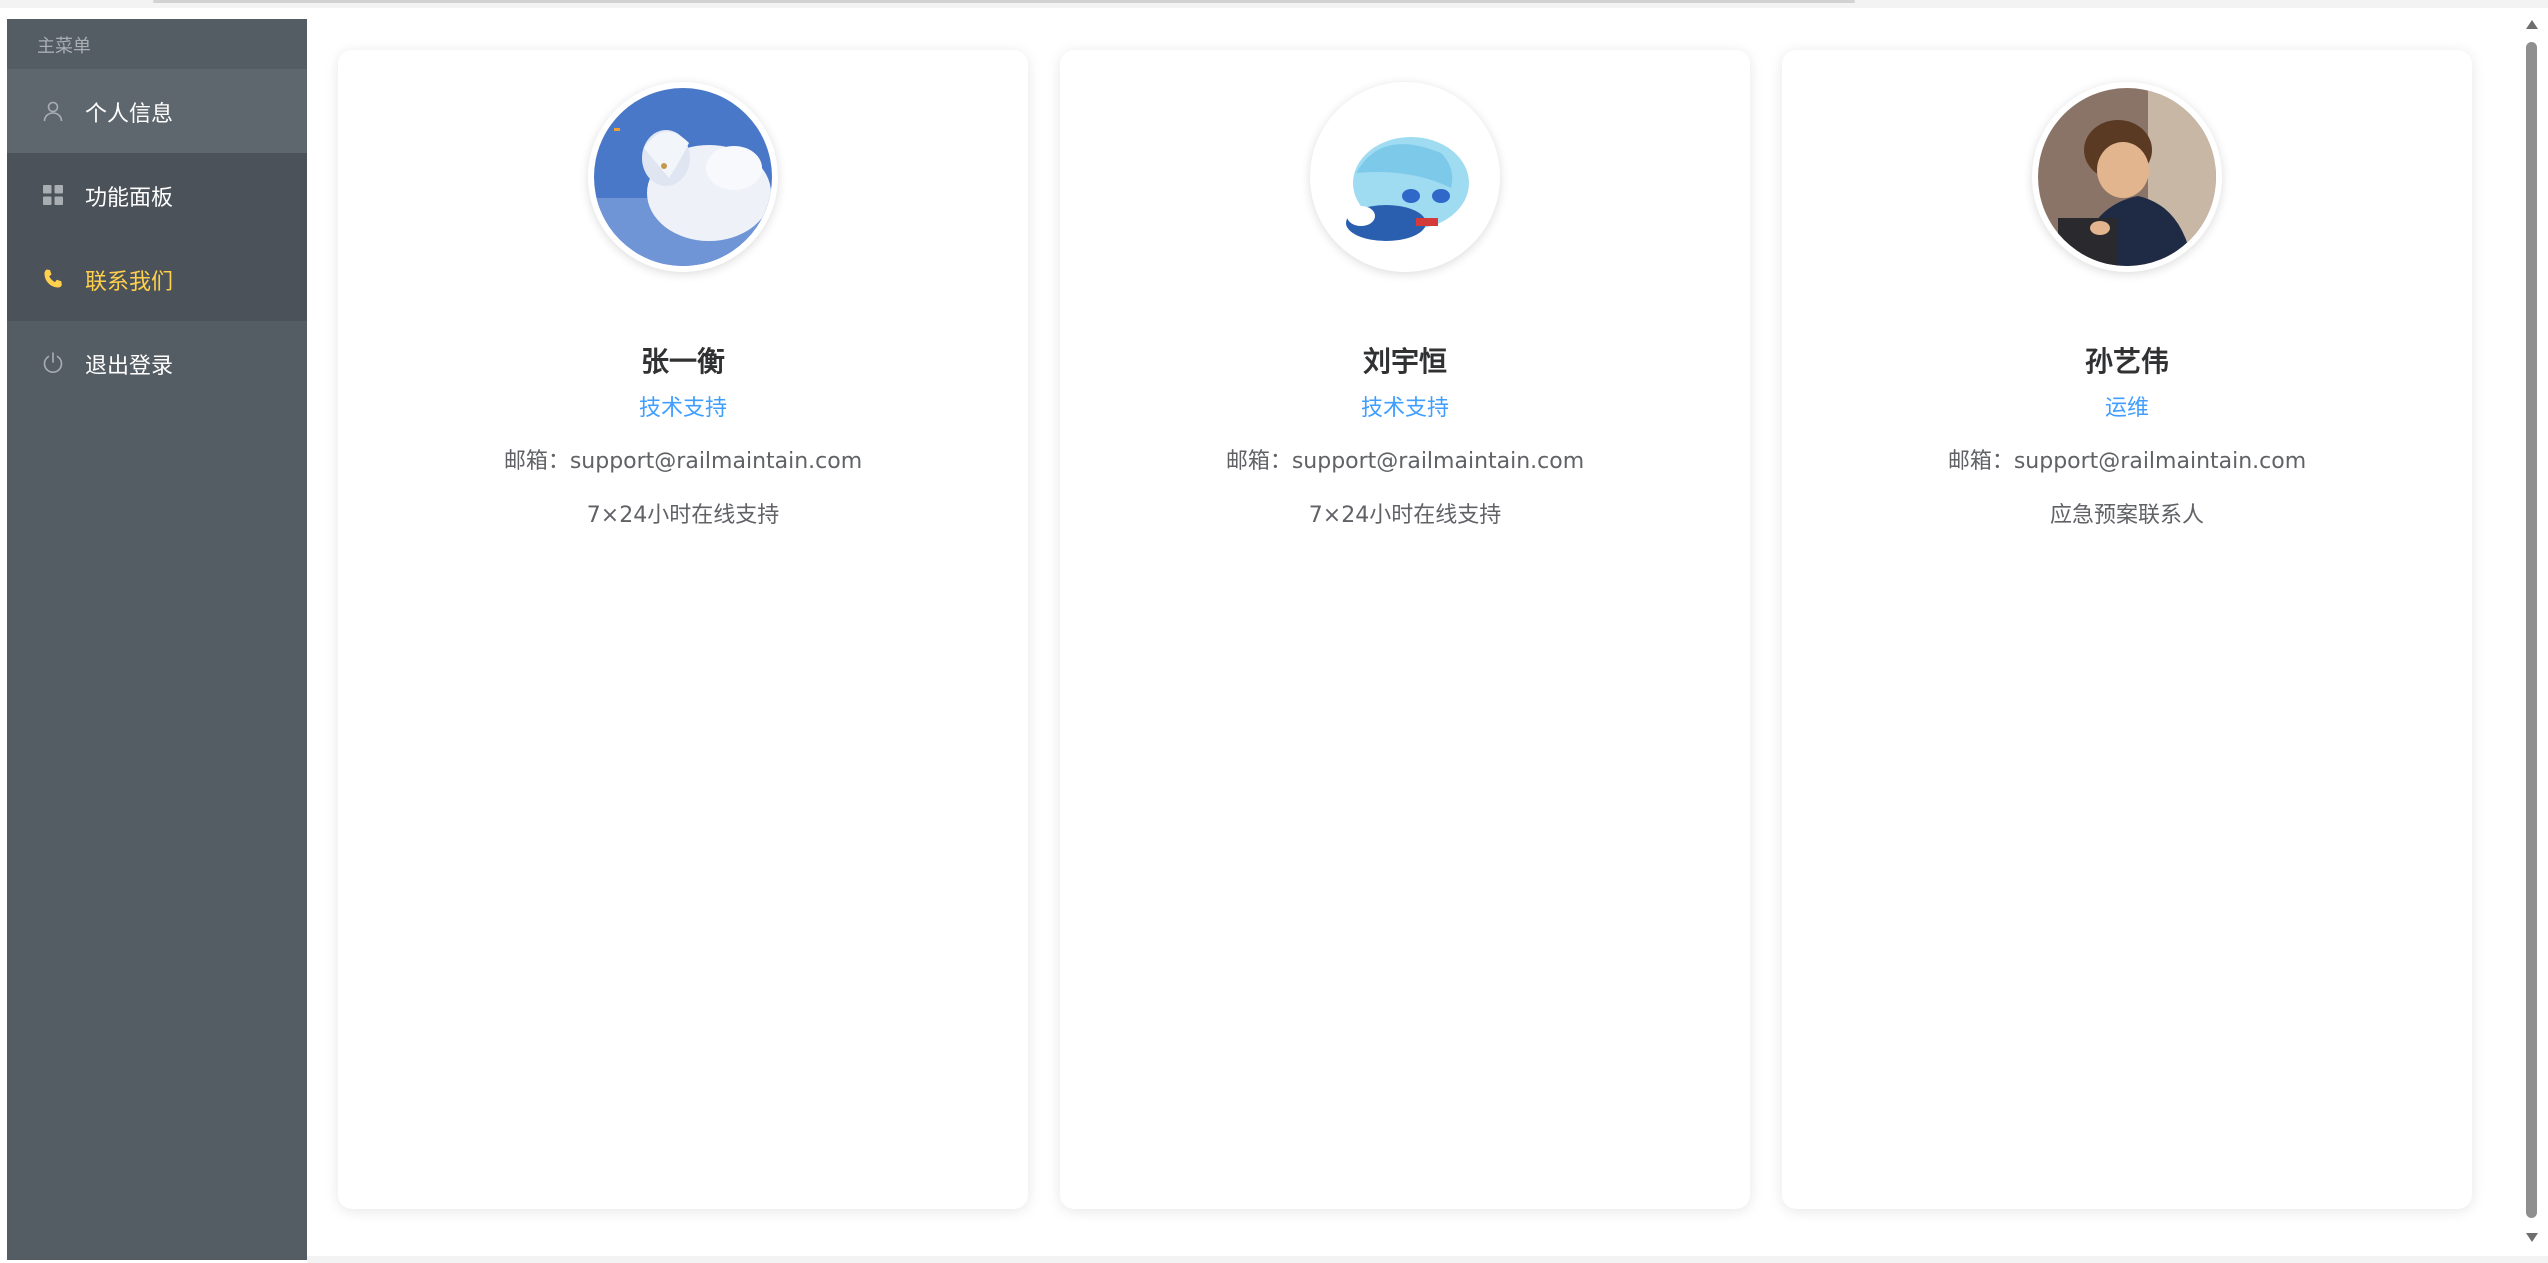 The width and height of the screenshot is (2548, 1263). What do you see at coordinates (2532, 1237) in the screenshot?
I see `scroll-down-arrow-icon` at bounding box center [2532, 1237].